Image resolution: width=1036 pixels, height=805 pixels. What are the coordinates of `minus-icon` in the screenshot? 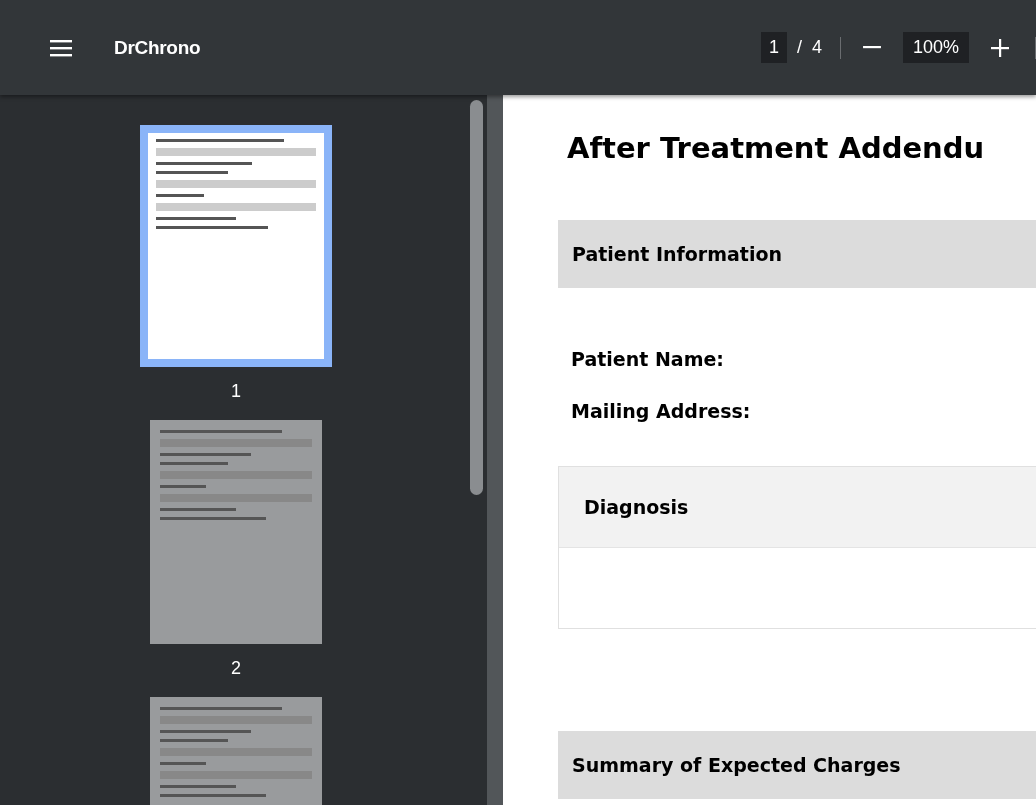 It's located at (871, 47).